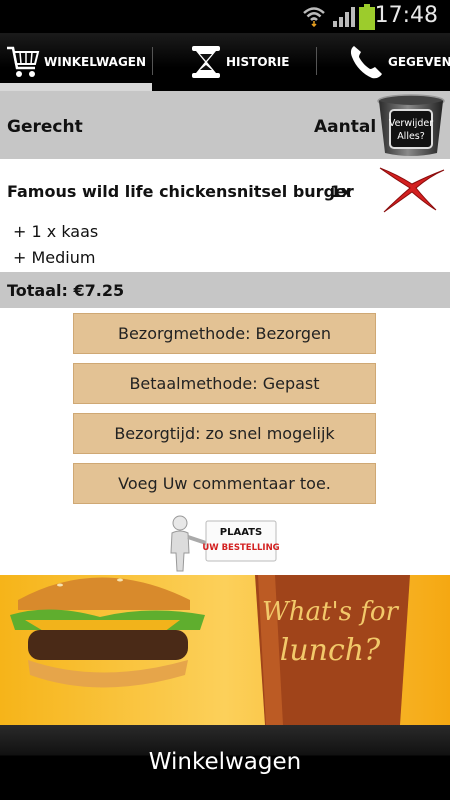 This screenshot has width=450, height=800. What do you see at coordinates (345, 127) in the screenshot?
I see `column-quantity: Aantal` at bounding box center [345, 127].